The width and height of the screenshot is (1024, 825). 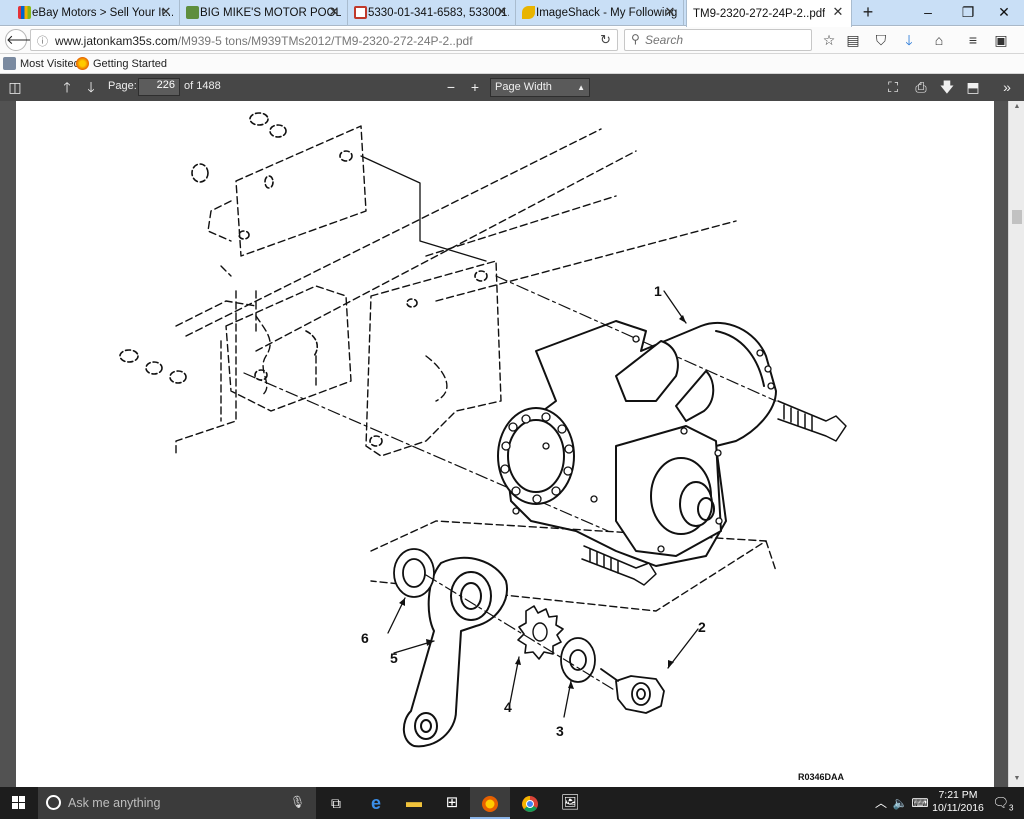 What do you see at coordinates (528, 12) in the screenshot?
I see `imageshack-icon` at bounding box center [528, 12].